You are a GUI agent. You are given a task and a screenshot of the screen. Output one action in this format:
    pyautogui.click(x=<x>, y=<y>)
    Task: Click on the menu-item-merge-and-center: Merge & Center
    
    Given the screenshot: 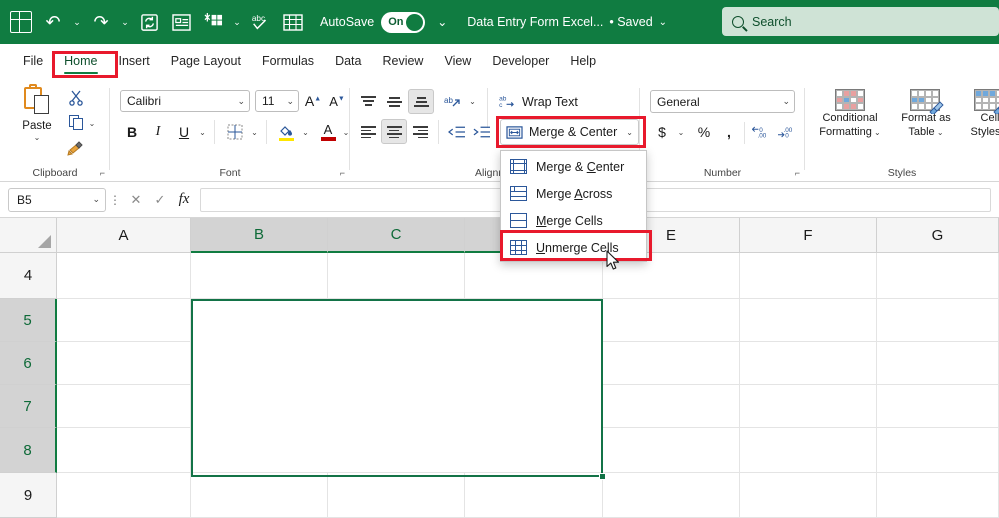 What is the action you would take?
    pyautogui.click(x=573, y=166)
    